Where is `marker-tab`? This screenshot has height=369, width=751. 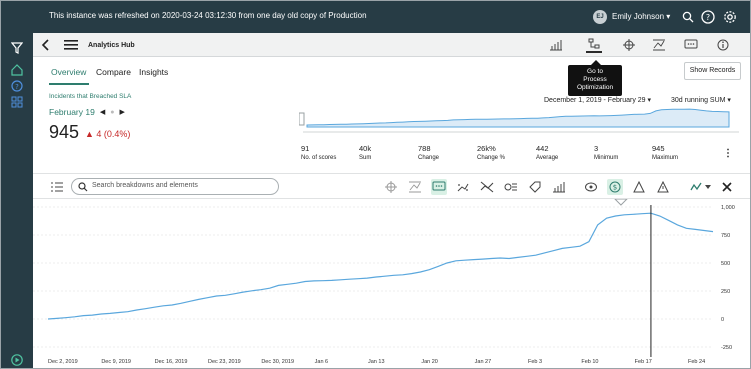
marker-tab is located at coordinates (621, 202).